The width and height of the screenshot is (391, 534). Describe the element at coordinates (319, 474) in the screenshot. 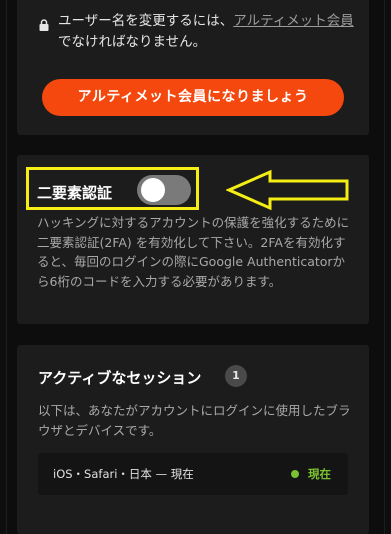

I see `session-status: 現在` at that location.